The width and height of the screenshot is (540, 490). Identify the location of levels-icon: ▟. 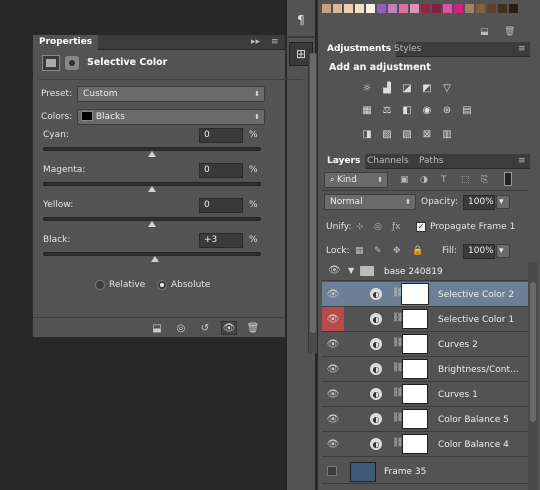
(387, 88).